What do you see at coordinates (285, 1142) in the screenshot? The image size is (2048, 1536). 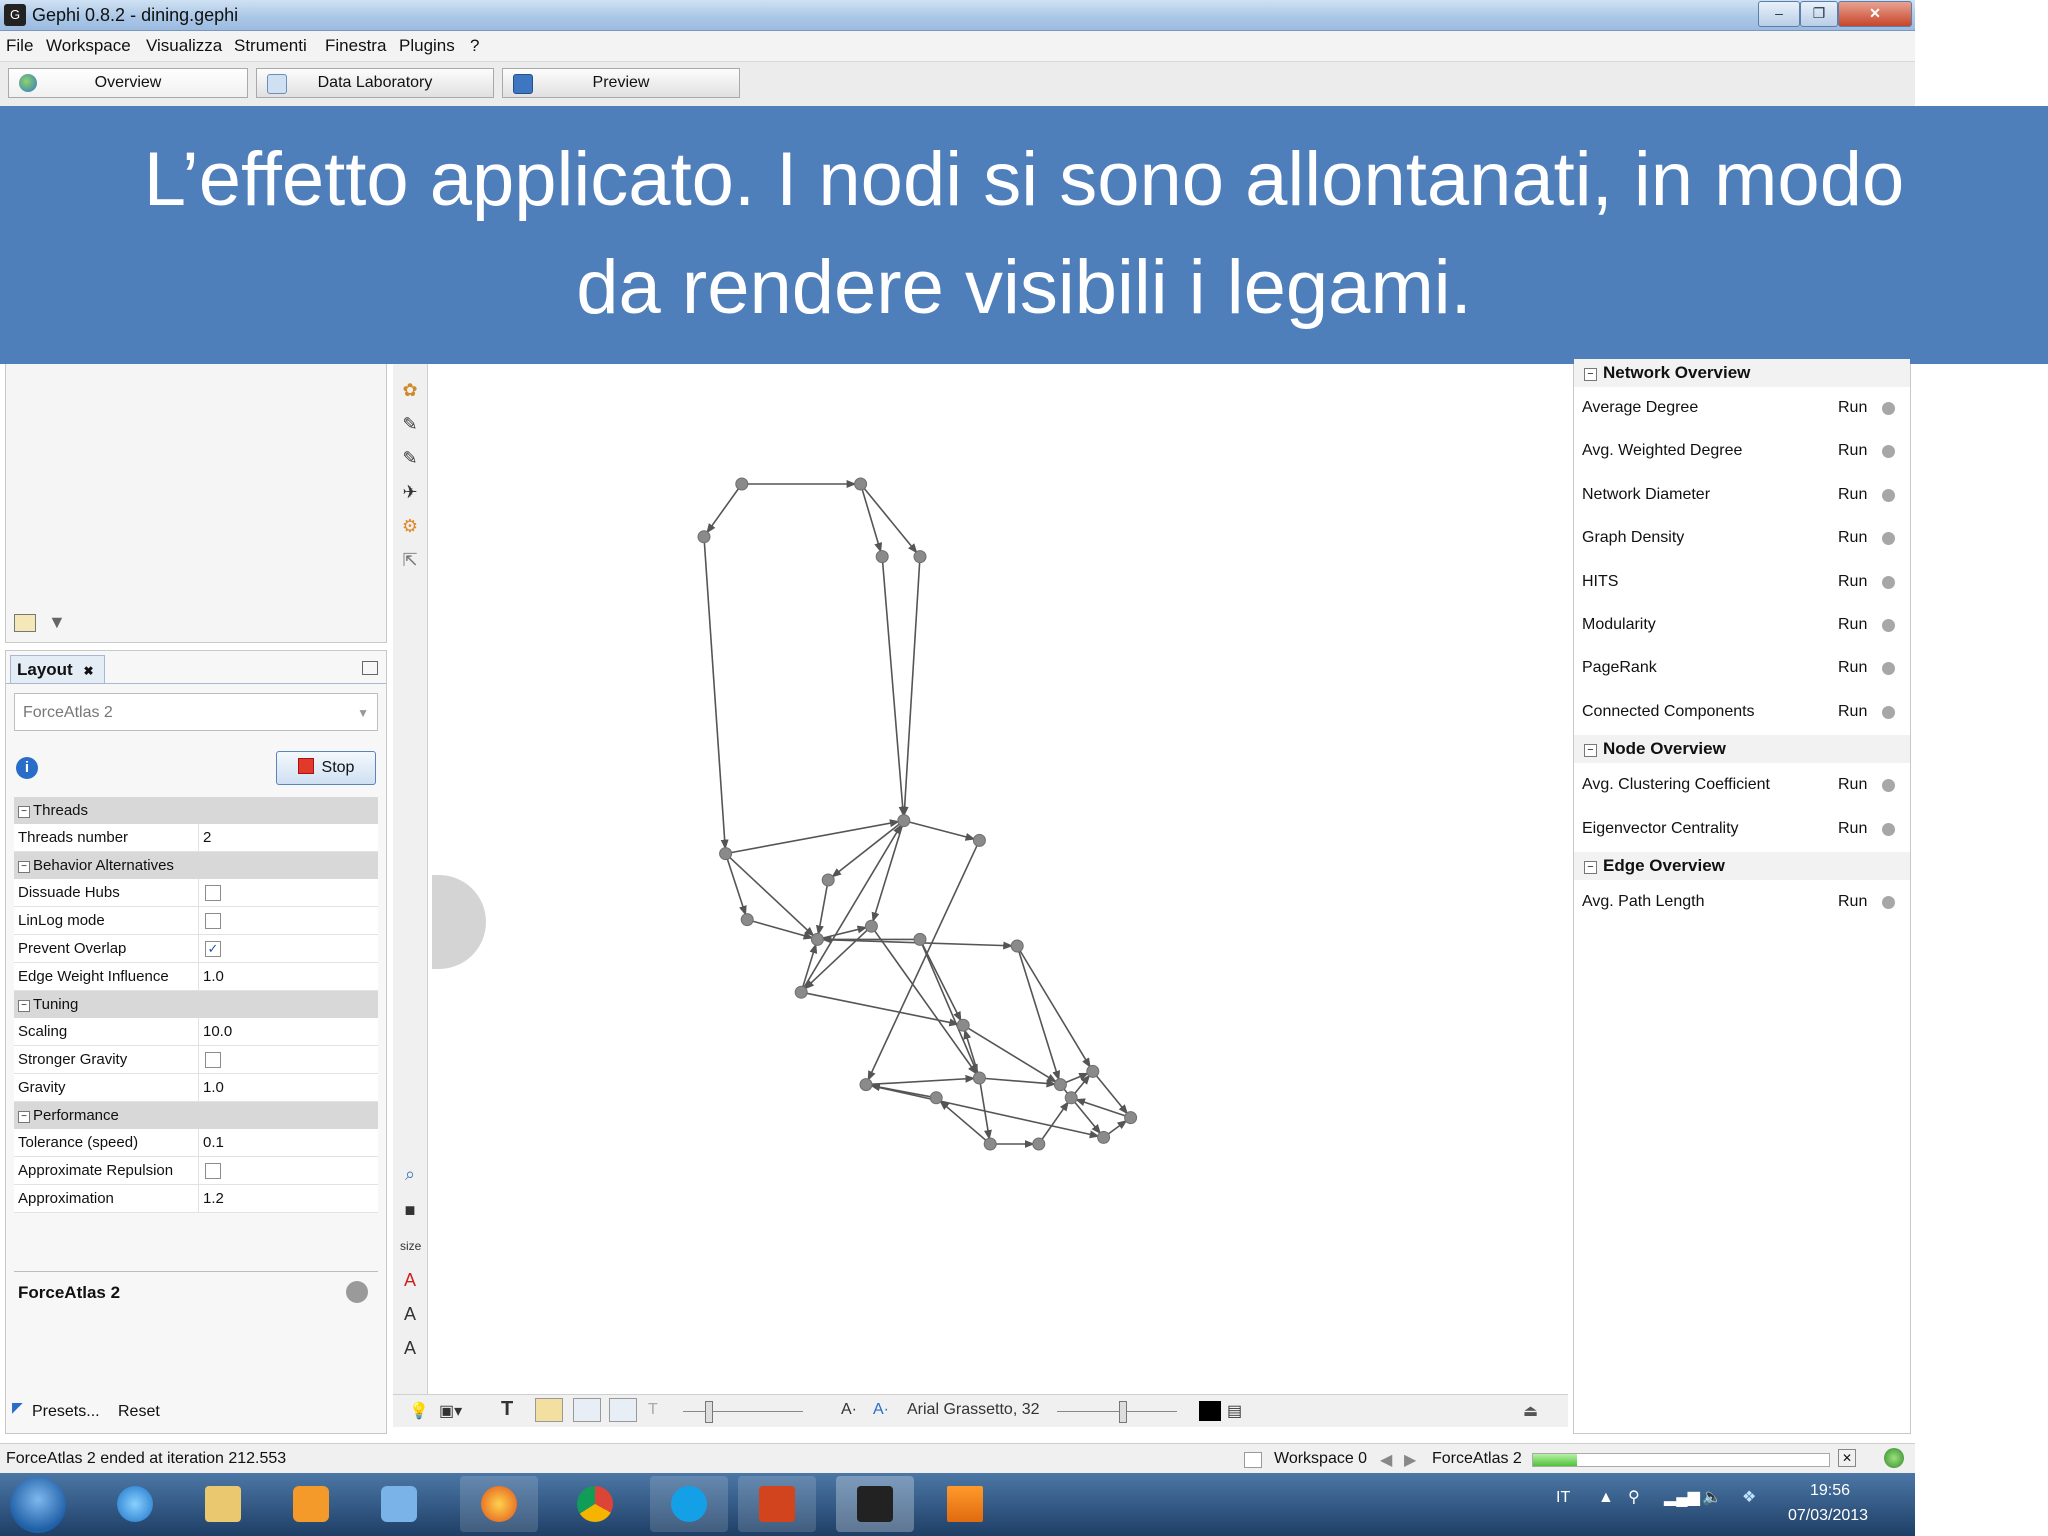 I see `tolerance-field: 0.1` at bounding box center [285, 1142].